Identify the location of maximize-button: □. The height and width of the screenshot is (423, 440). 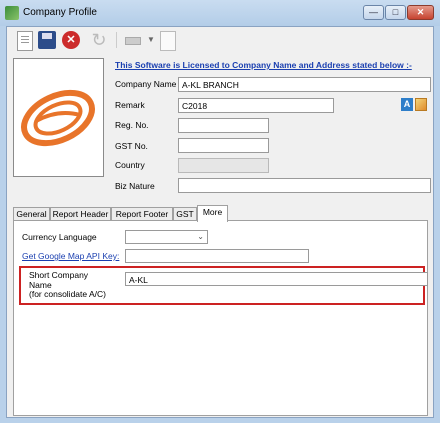
(395, 12).